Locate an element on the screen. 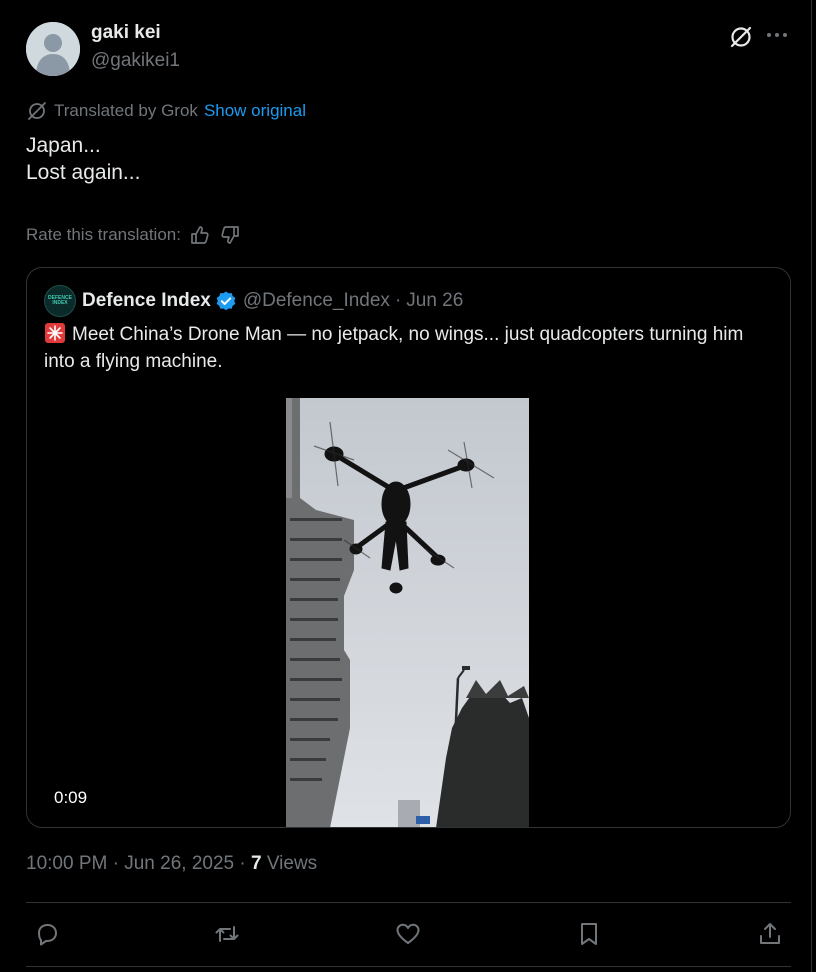 The height and width of the screenshot is (972, 816). quote-date: Jun 26 is located at coordinates (434, 301).